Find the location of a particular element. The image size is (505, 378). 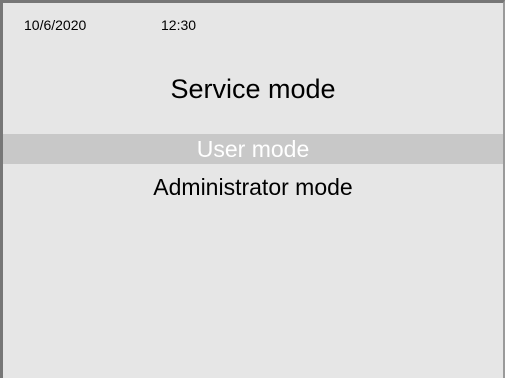

menu-item-label: Administrator mode is located at coordinates (253, 187).